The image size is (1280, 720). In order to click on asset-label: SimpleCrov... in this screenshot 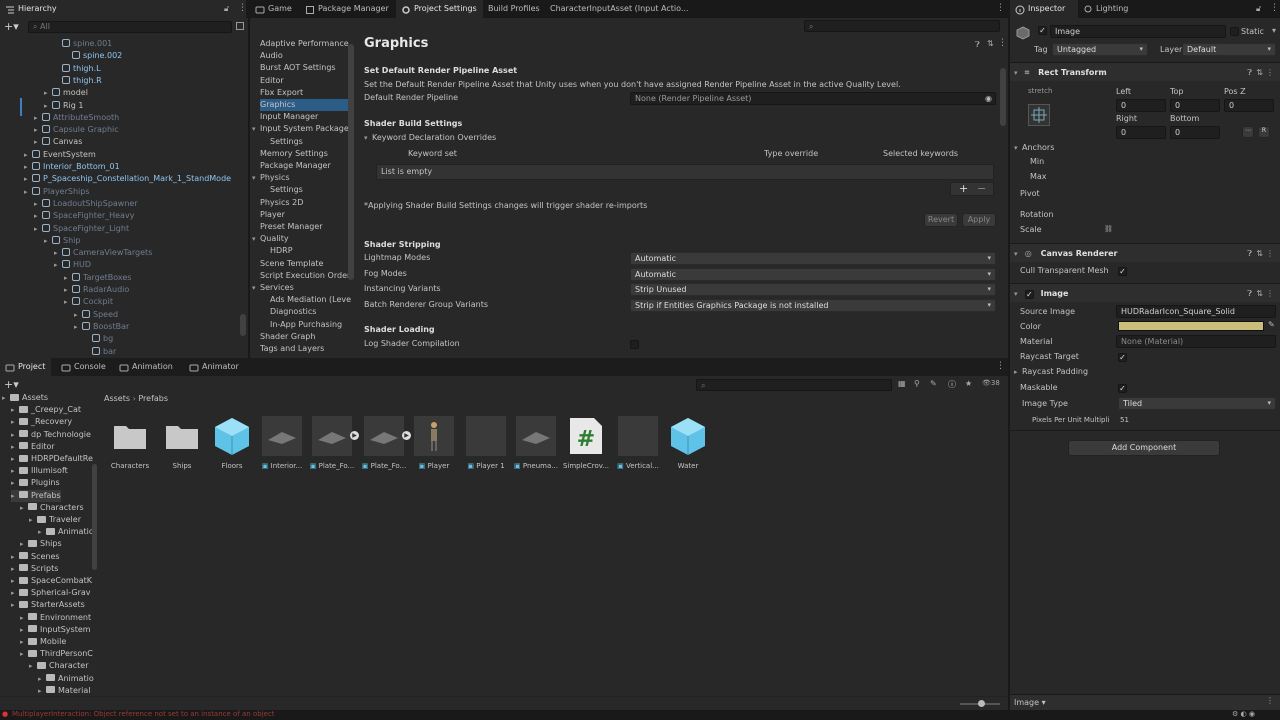, I will do `click(586, 466)`.